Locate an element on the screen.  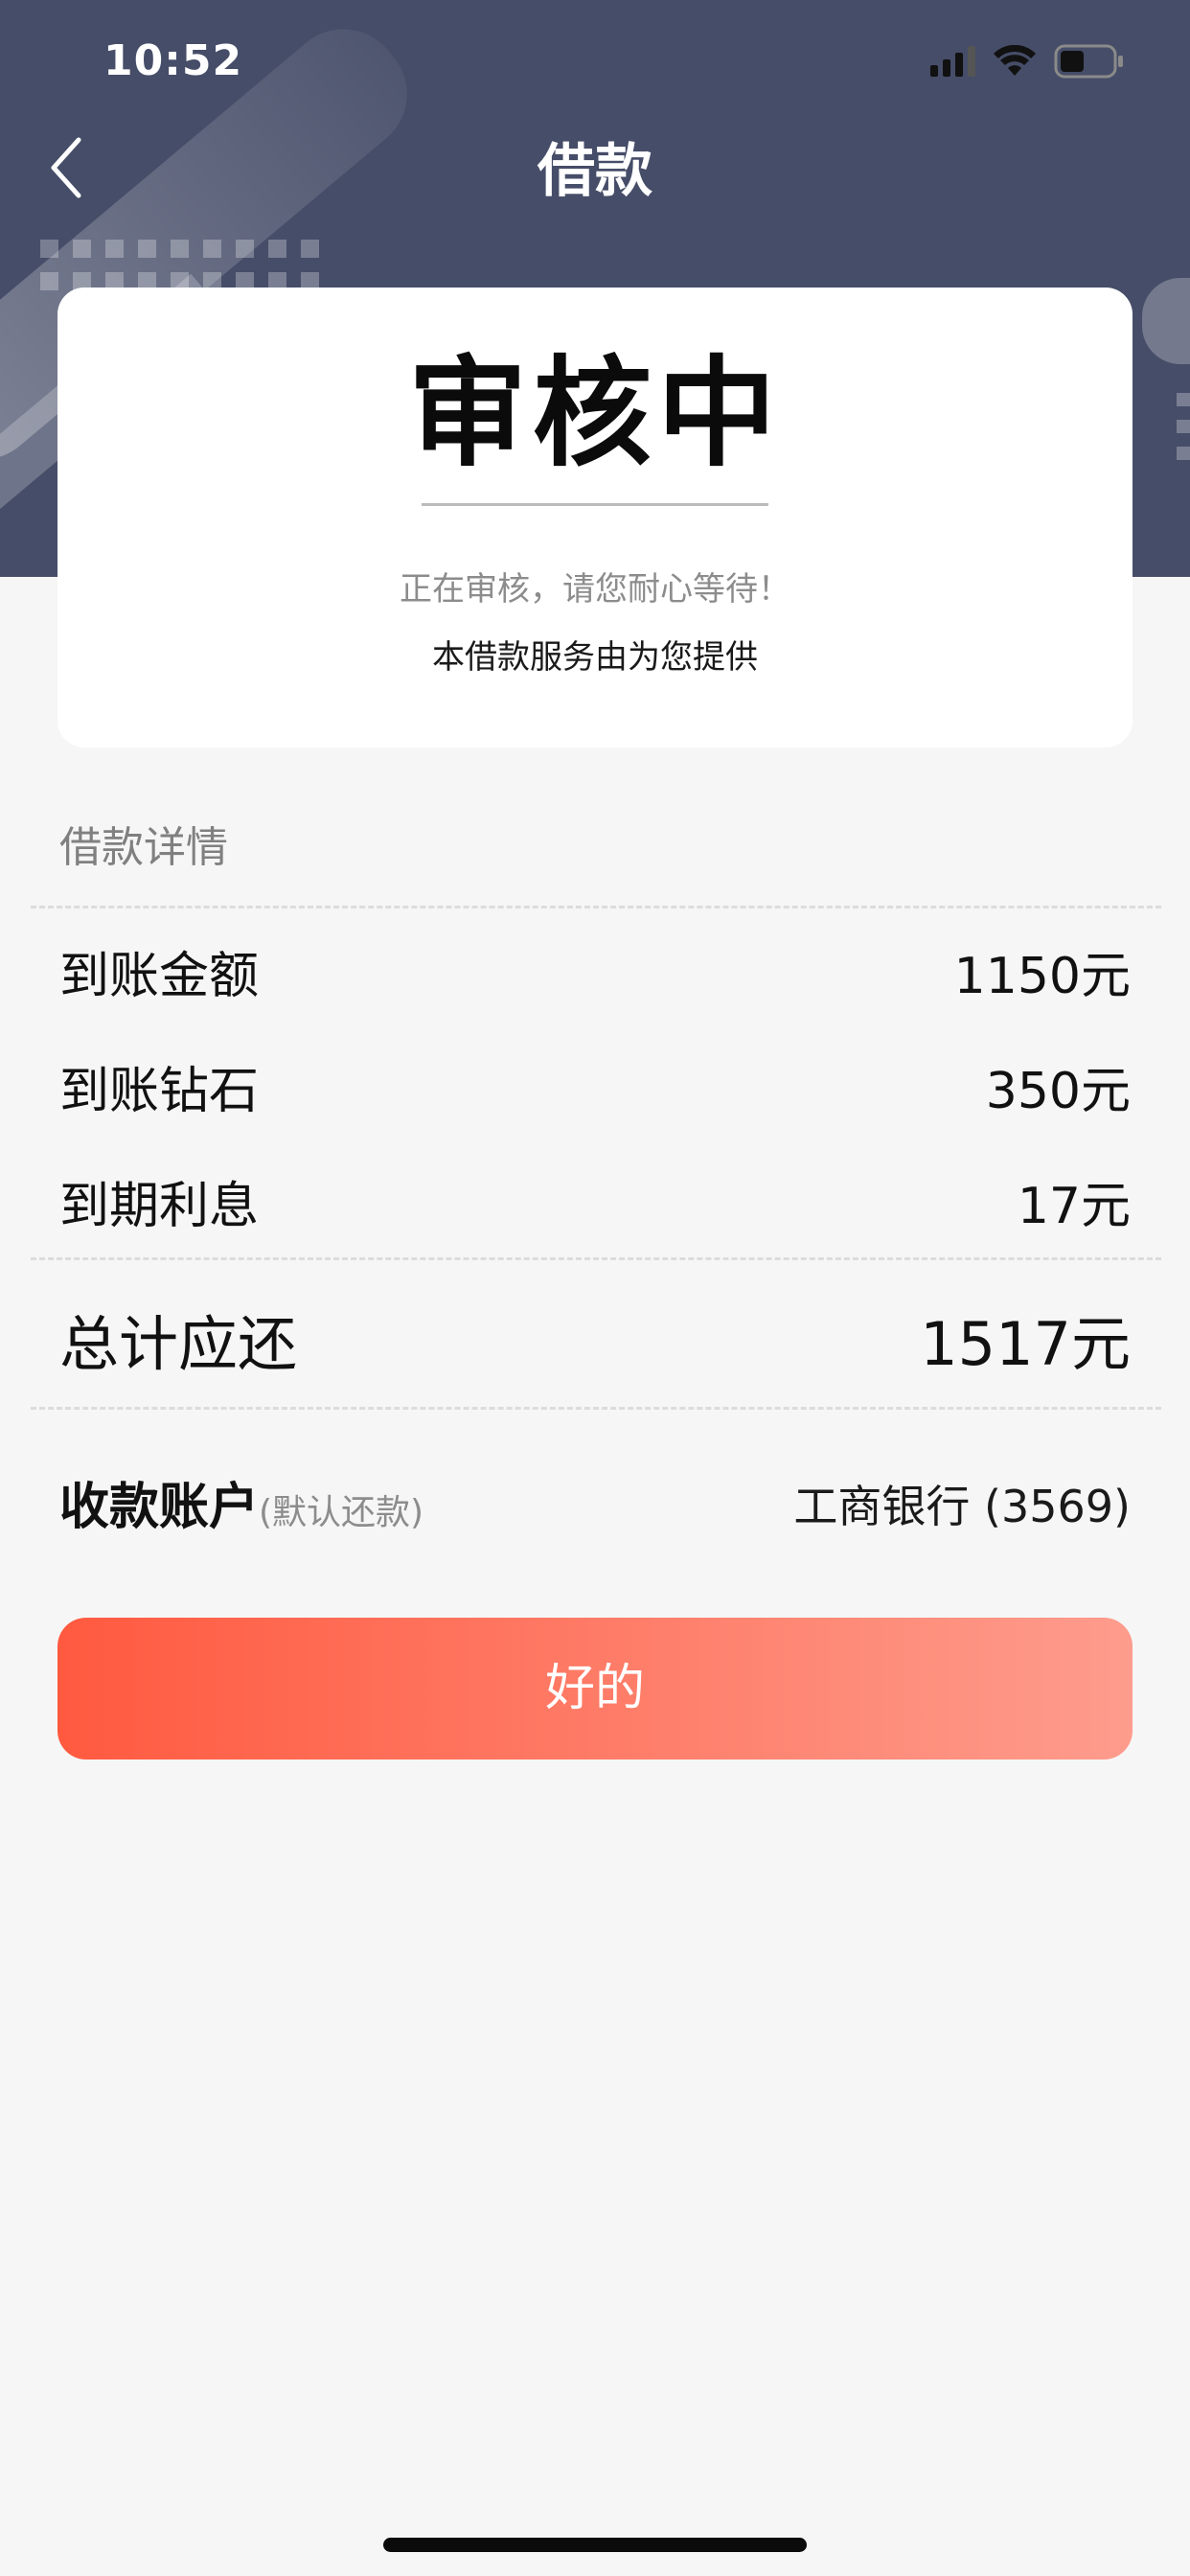
received-amount-value: 1150元 is located at coordinates (1042, 976).